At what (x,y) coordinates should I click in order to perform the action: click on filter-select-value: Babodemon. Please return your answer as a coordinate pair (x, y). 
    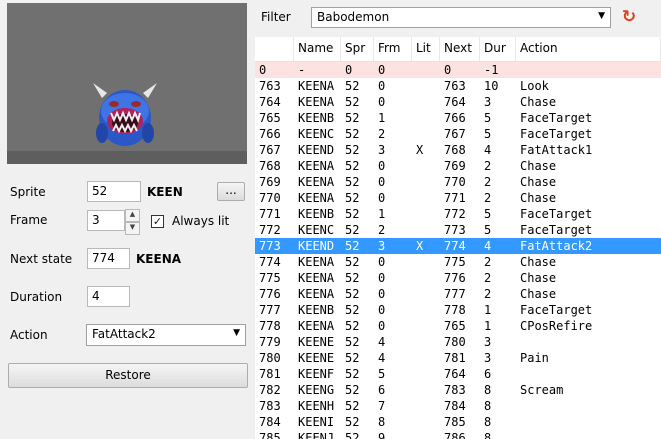
    Looking at the image, I should click on (353, 17).